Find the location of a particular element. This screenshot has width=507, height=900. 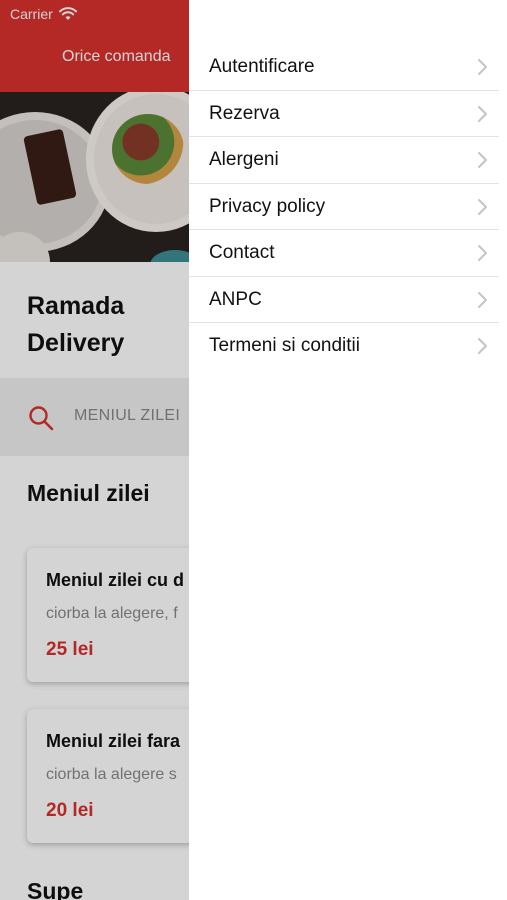

drawer-item-alergeni: Alergeni is located at coordinates (348, 160).